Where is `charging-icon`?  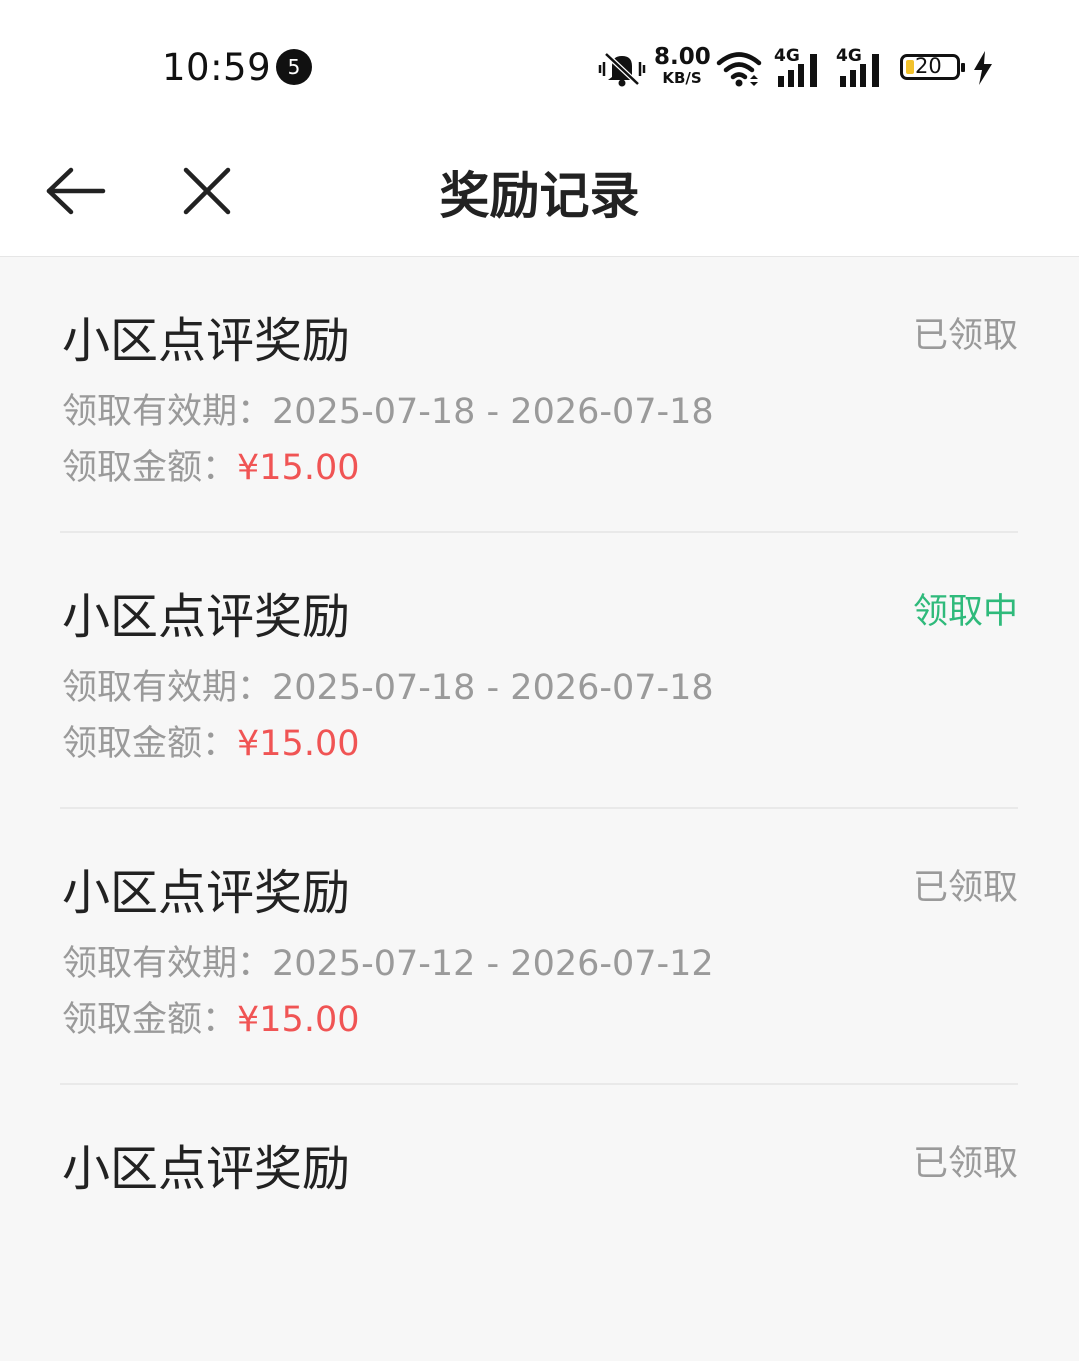 charging-icon is located at coordinates (983, 70).